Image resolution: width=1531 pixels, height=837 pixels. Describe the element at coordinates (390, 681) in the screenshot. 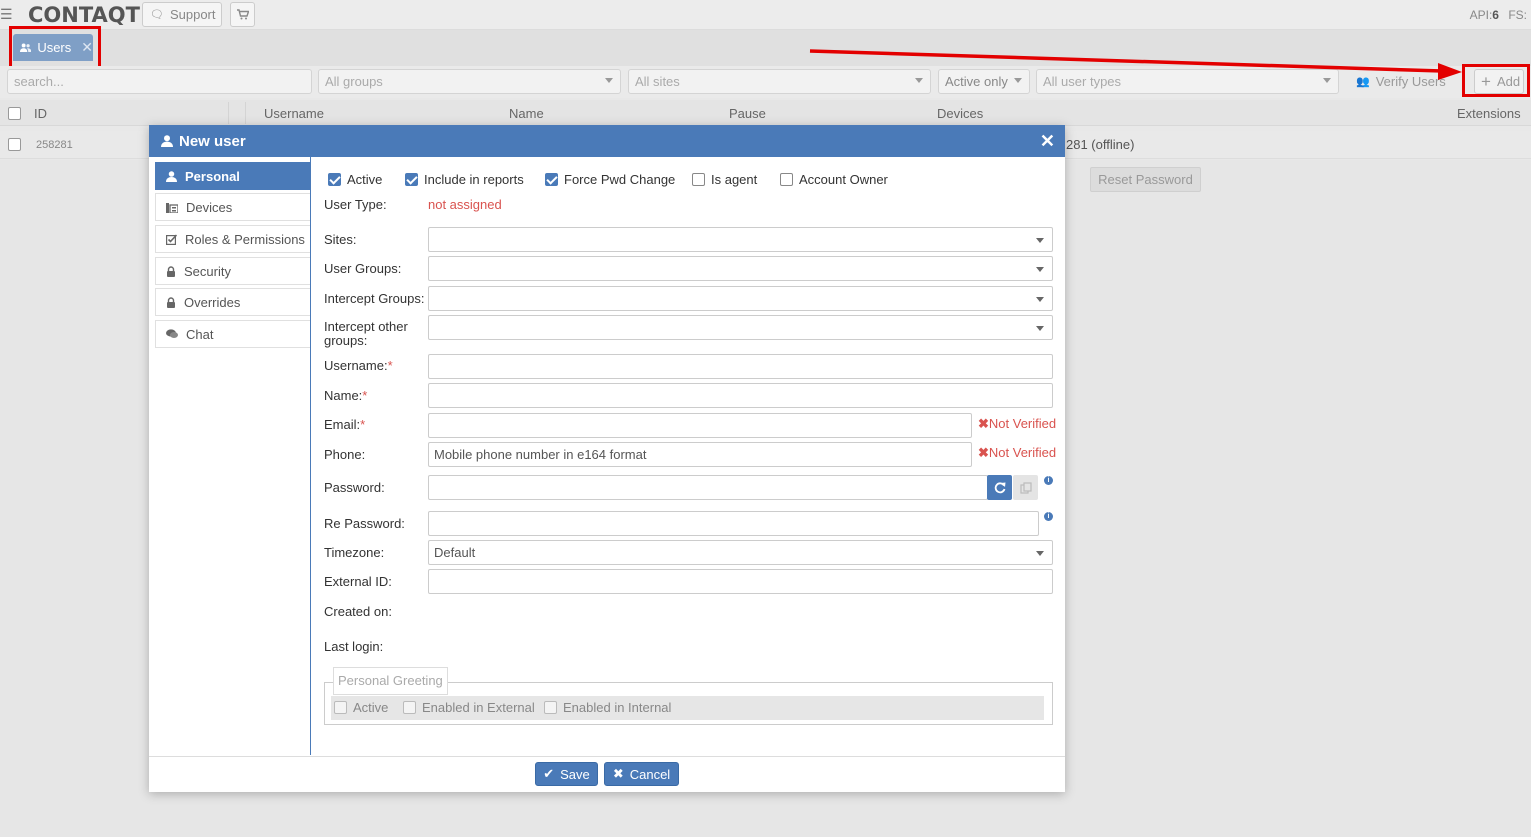

I see `personal-greeting-legend: Personal Greeting` at that location.